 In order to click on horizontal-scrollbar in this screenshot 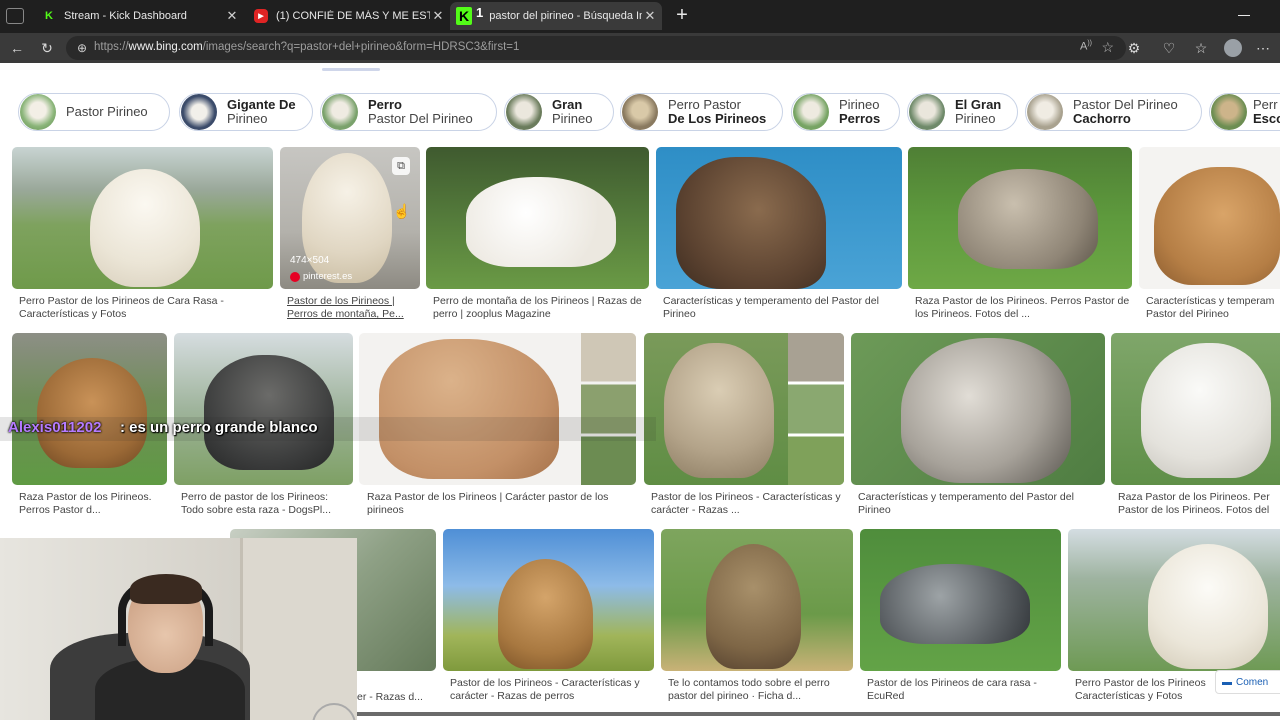, I will do `click(818, 714)`.